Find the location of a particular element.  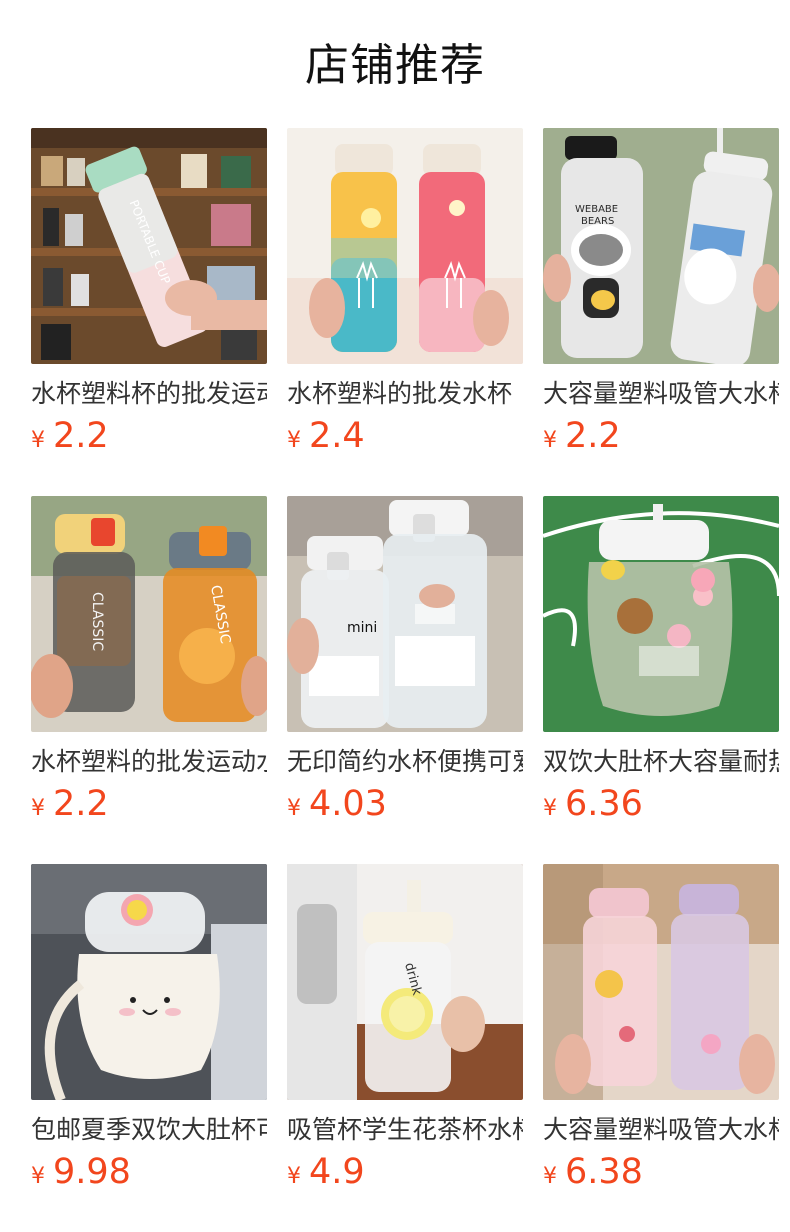

product-image: drink is located at coordinates (405, 982).